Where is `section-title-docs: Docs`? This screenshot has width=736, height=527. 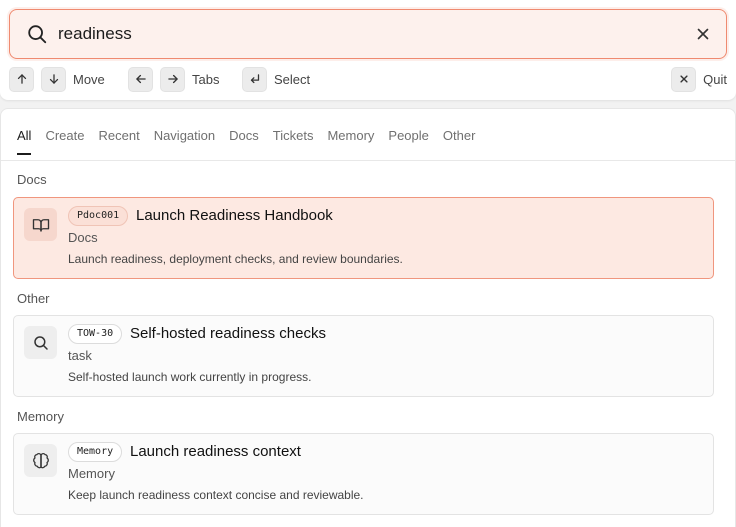 section-title-docs: Docs is located at coordinates (32, 179).